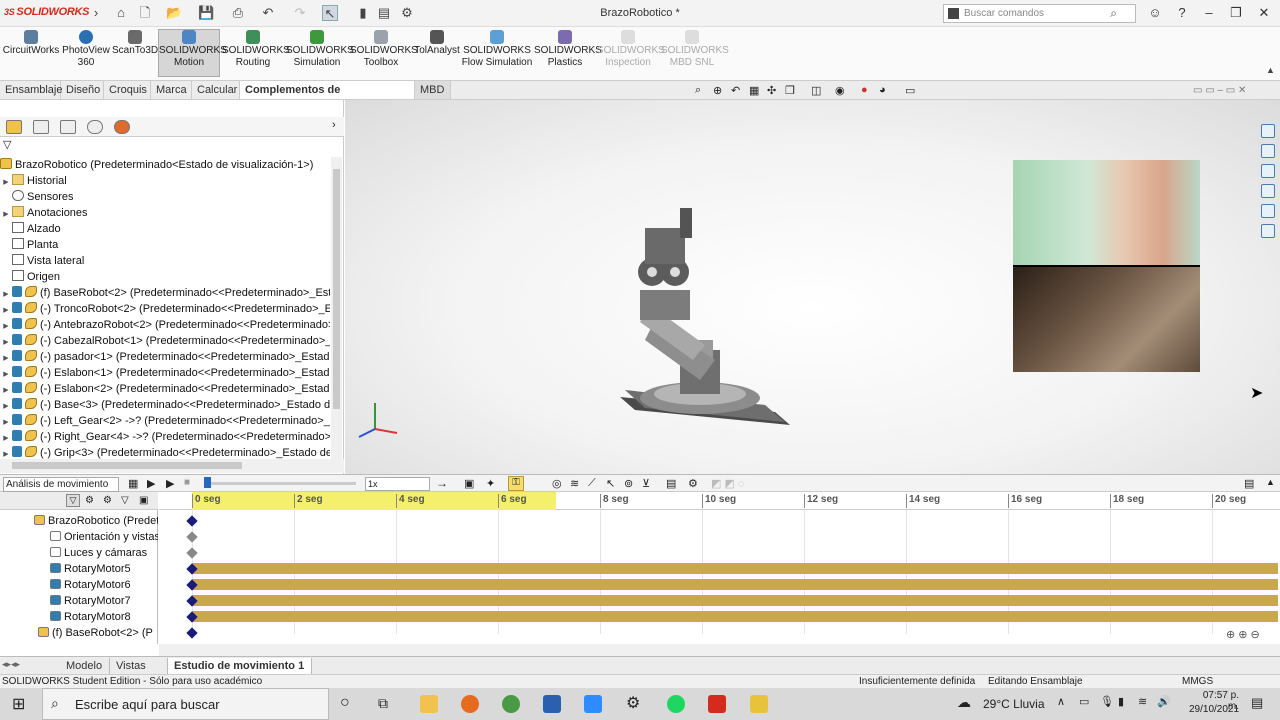 This screenshot has width=1280, height=720. I want to click on video-app-icon, so click(759, 704).